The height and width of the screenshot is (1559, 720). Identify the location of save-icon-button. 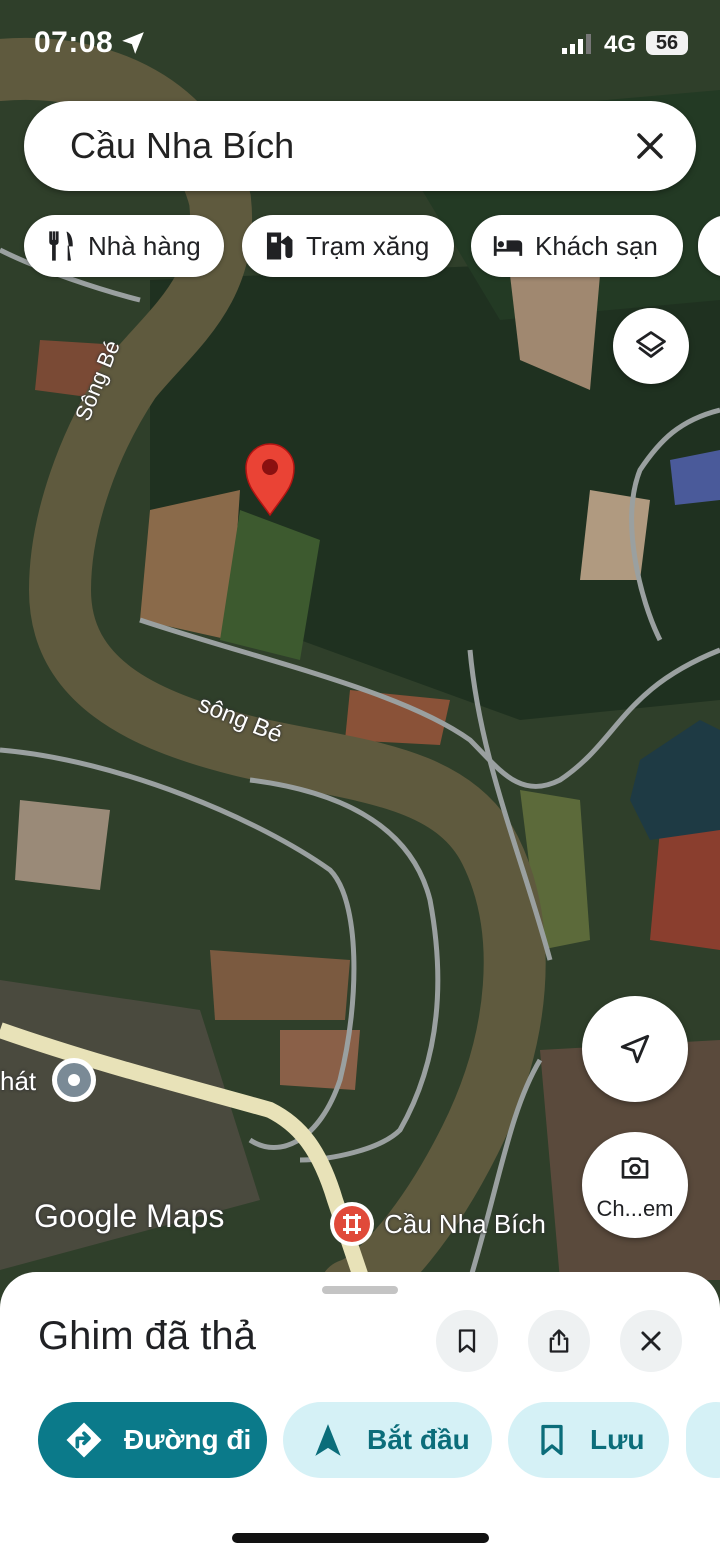
(467, 1341).